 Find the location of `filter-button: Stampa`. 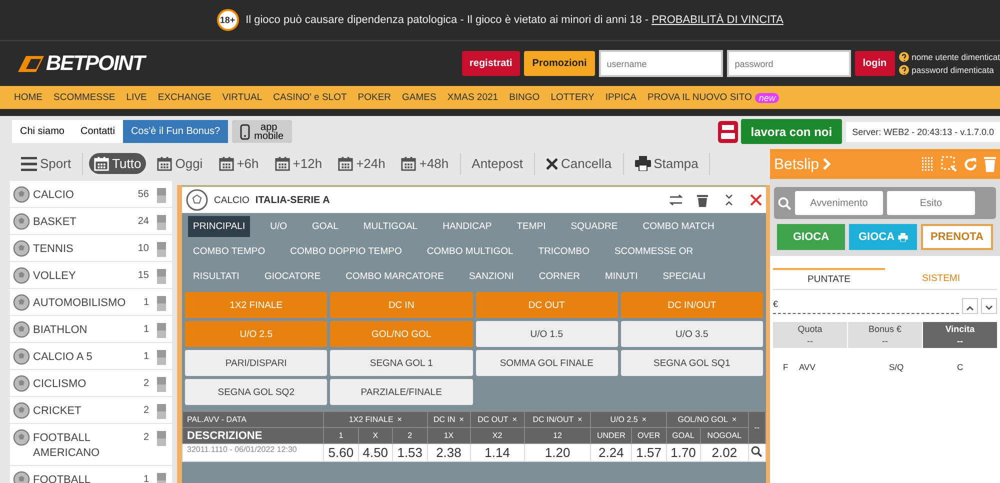

filter-button: Stampa is located at coordinates (667, 163).